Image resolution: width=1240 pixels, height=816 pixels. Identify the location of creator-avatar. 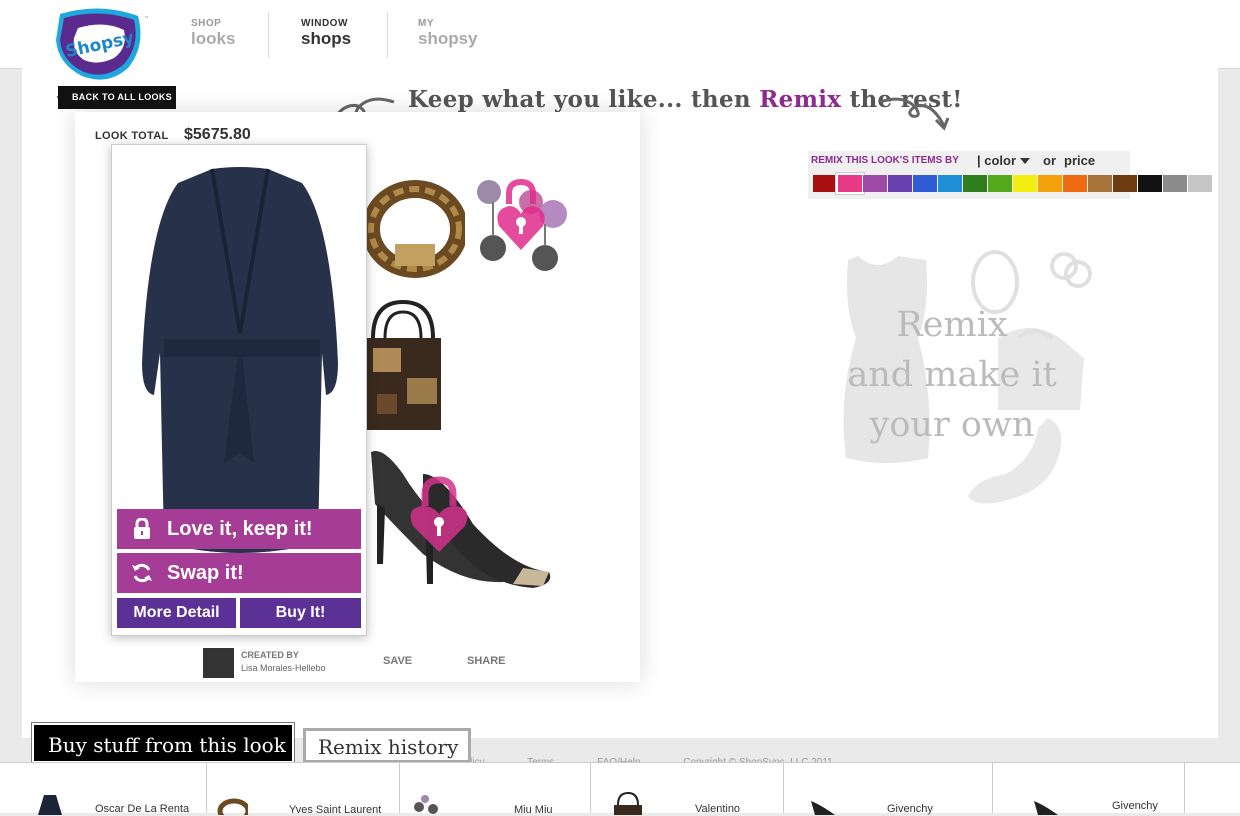
(218, 663).